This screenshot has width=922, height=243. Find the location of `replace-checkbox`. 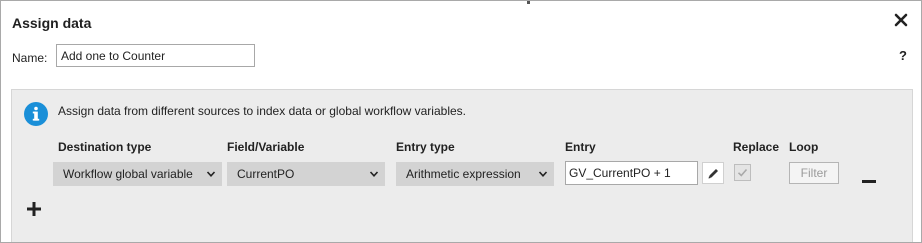

replace-checkbox is located at coordinates (742, 172).